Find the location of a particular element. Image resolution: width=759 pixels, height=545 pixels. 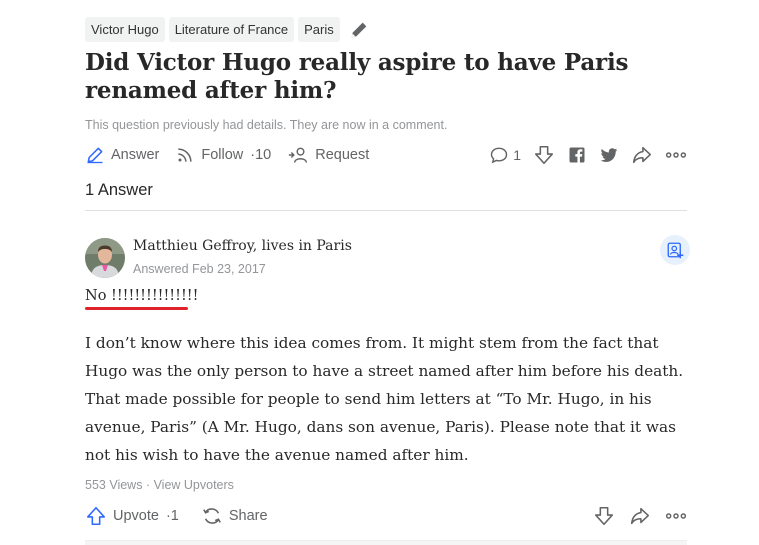

comment-bubble-icon is located at coordinates (499, 155).